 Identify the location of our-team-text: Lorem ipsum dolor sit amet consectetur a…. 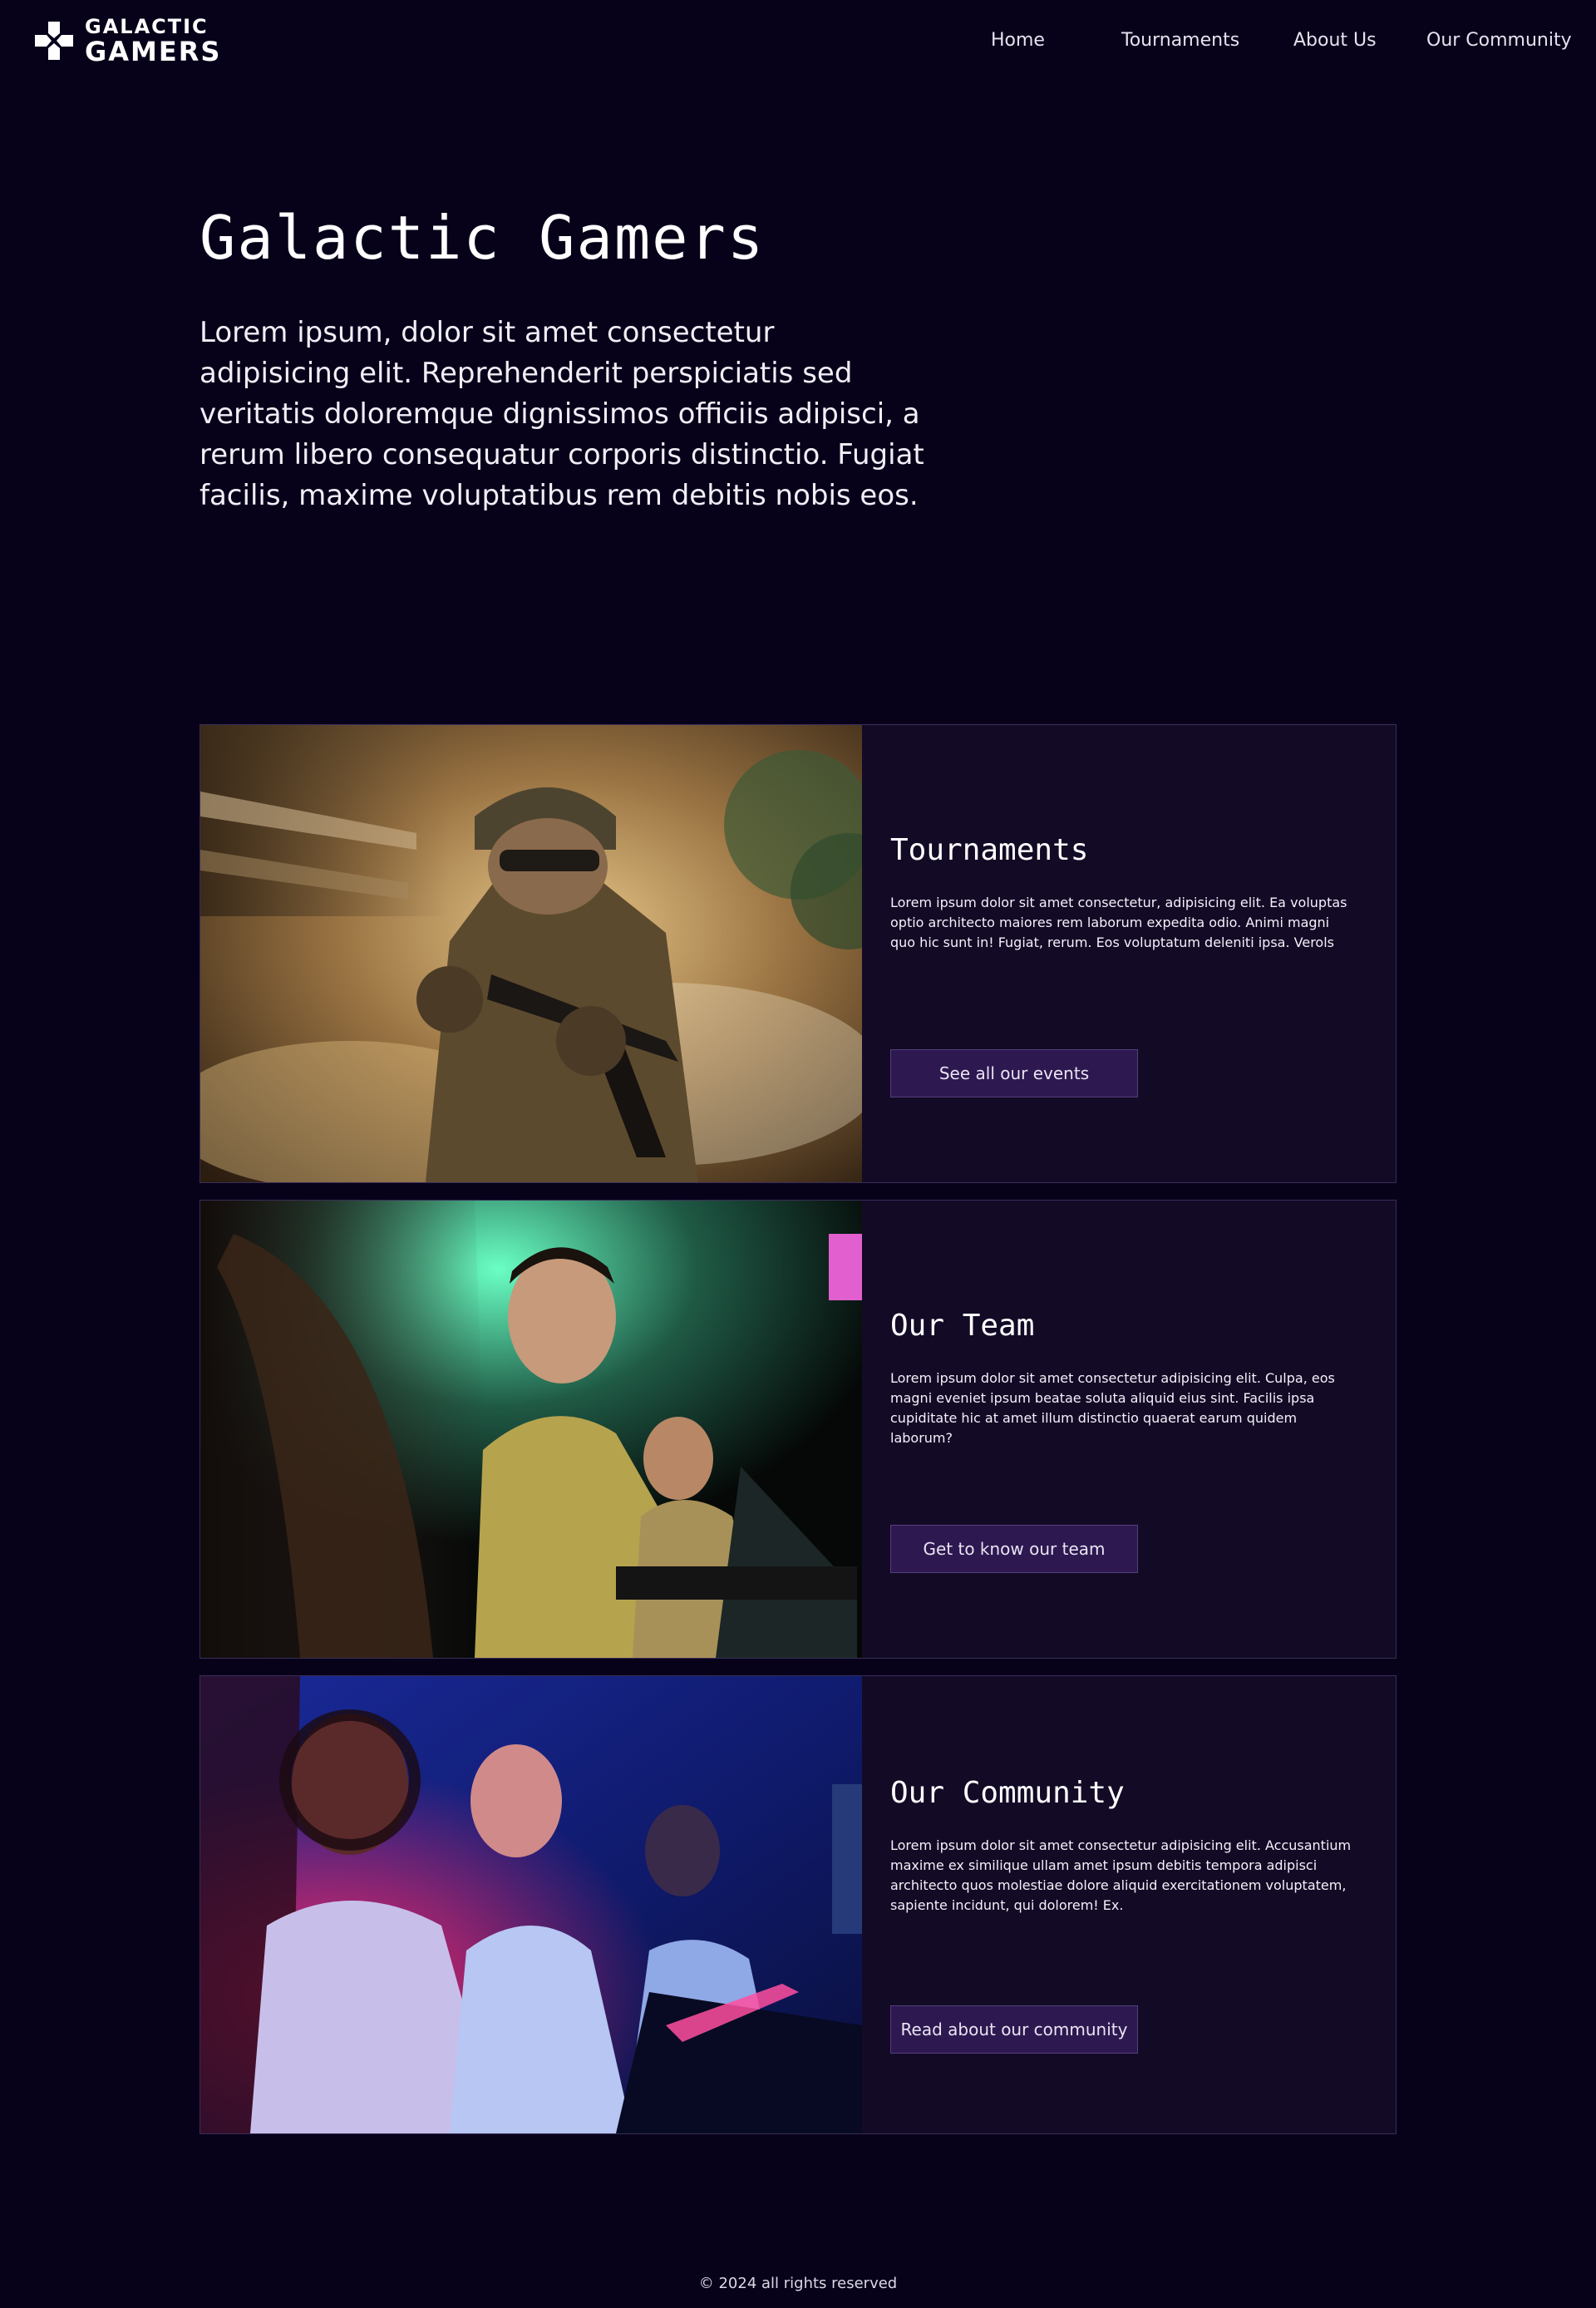
(1112, 1408).